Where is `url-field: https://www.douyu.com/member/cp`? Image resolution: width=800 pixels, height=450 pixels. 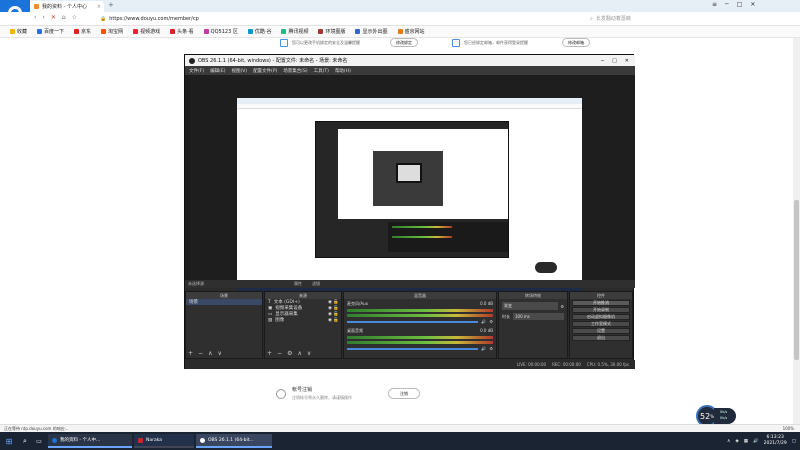
url-field: https://www.douyu.com/member/cp is located at coordinates (154, 19).